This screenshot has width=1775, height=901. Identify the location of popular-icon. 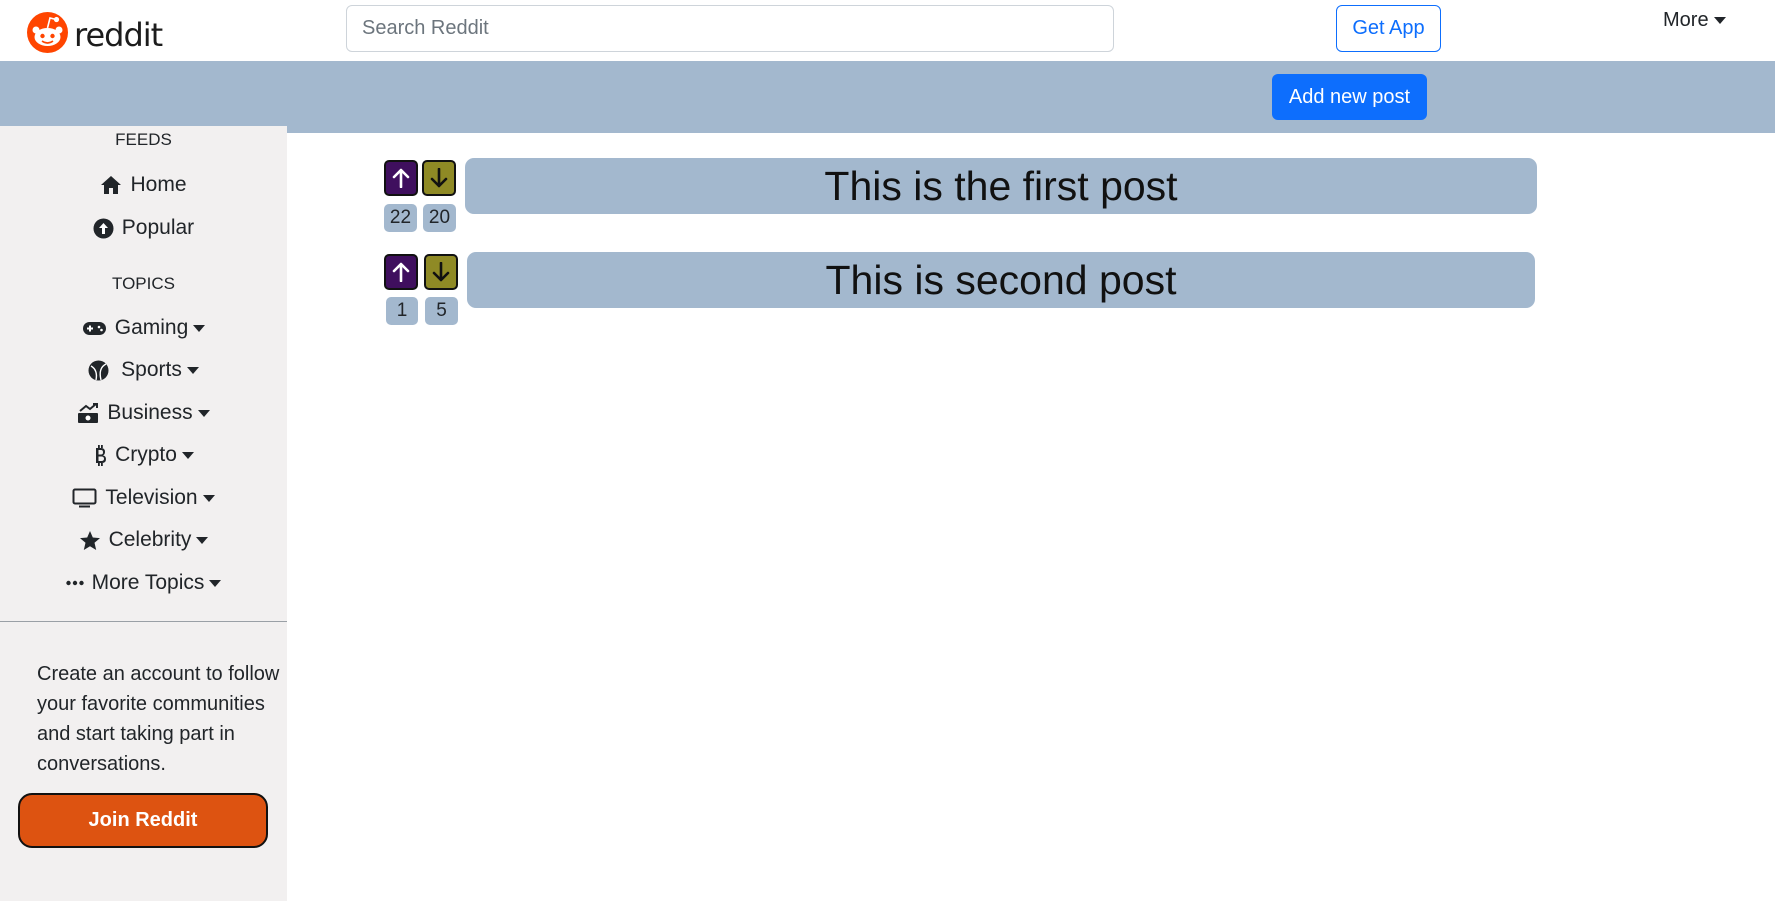
(103, 228).